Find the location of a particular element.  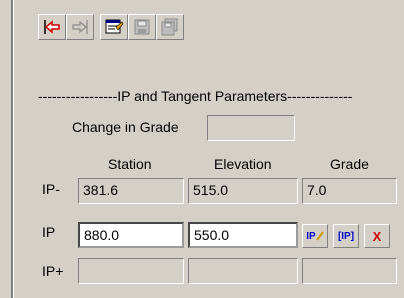

edit-ip-icon: IP is located at coordinates (315, 236).